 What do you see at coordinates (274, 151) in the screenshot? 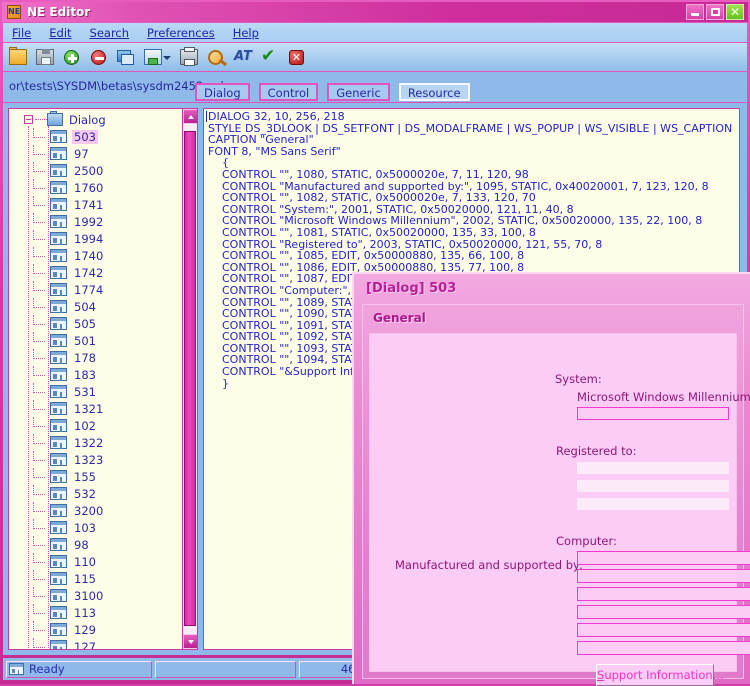
I see `code-line: FONT 8, "MS Sans Serif"` at bounding box center [274, 151].